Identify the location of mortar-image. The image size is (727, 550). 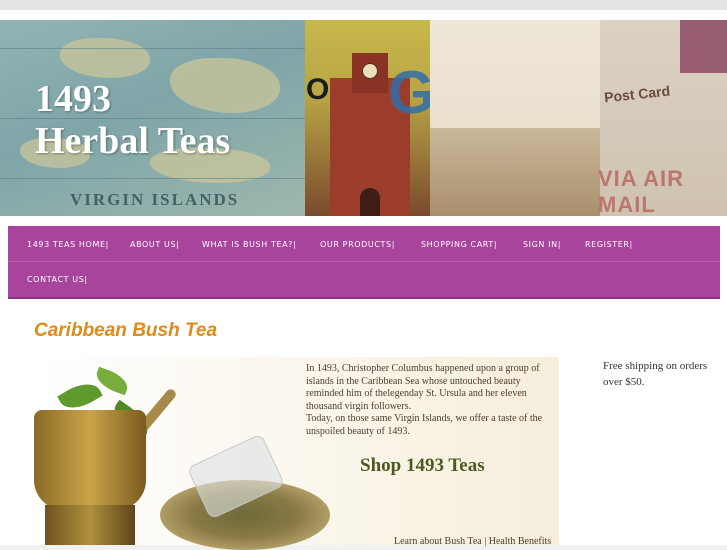
(90, 460).